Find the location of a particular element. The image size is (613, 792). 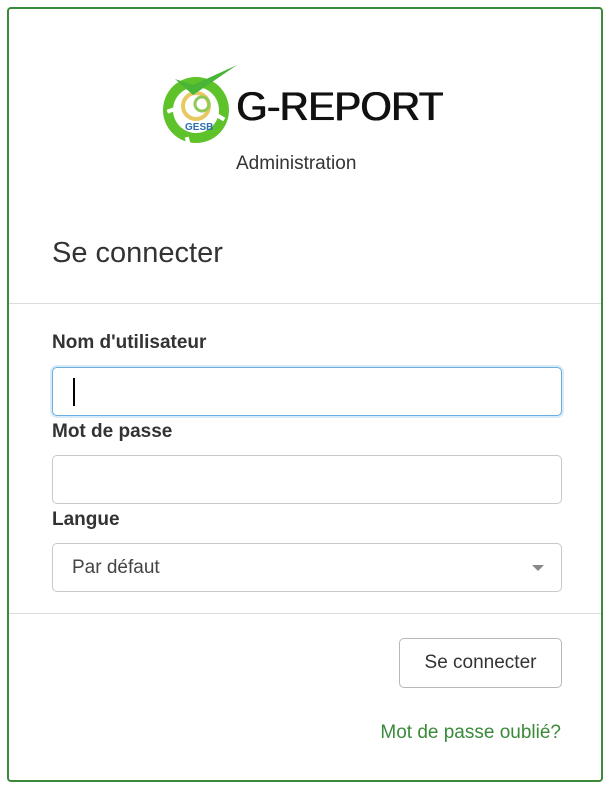

app-subtitle: Administration is located at coordinates (296, 163).